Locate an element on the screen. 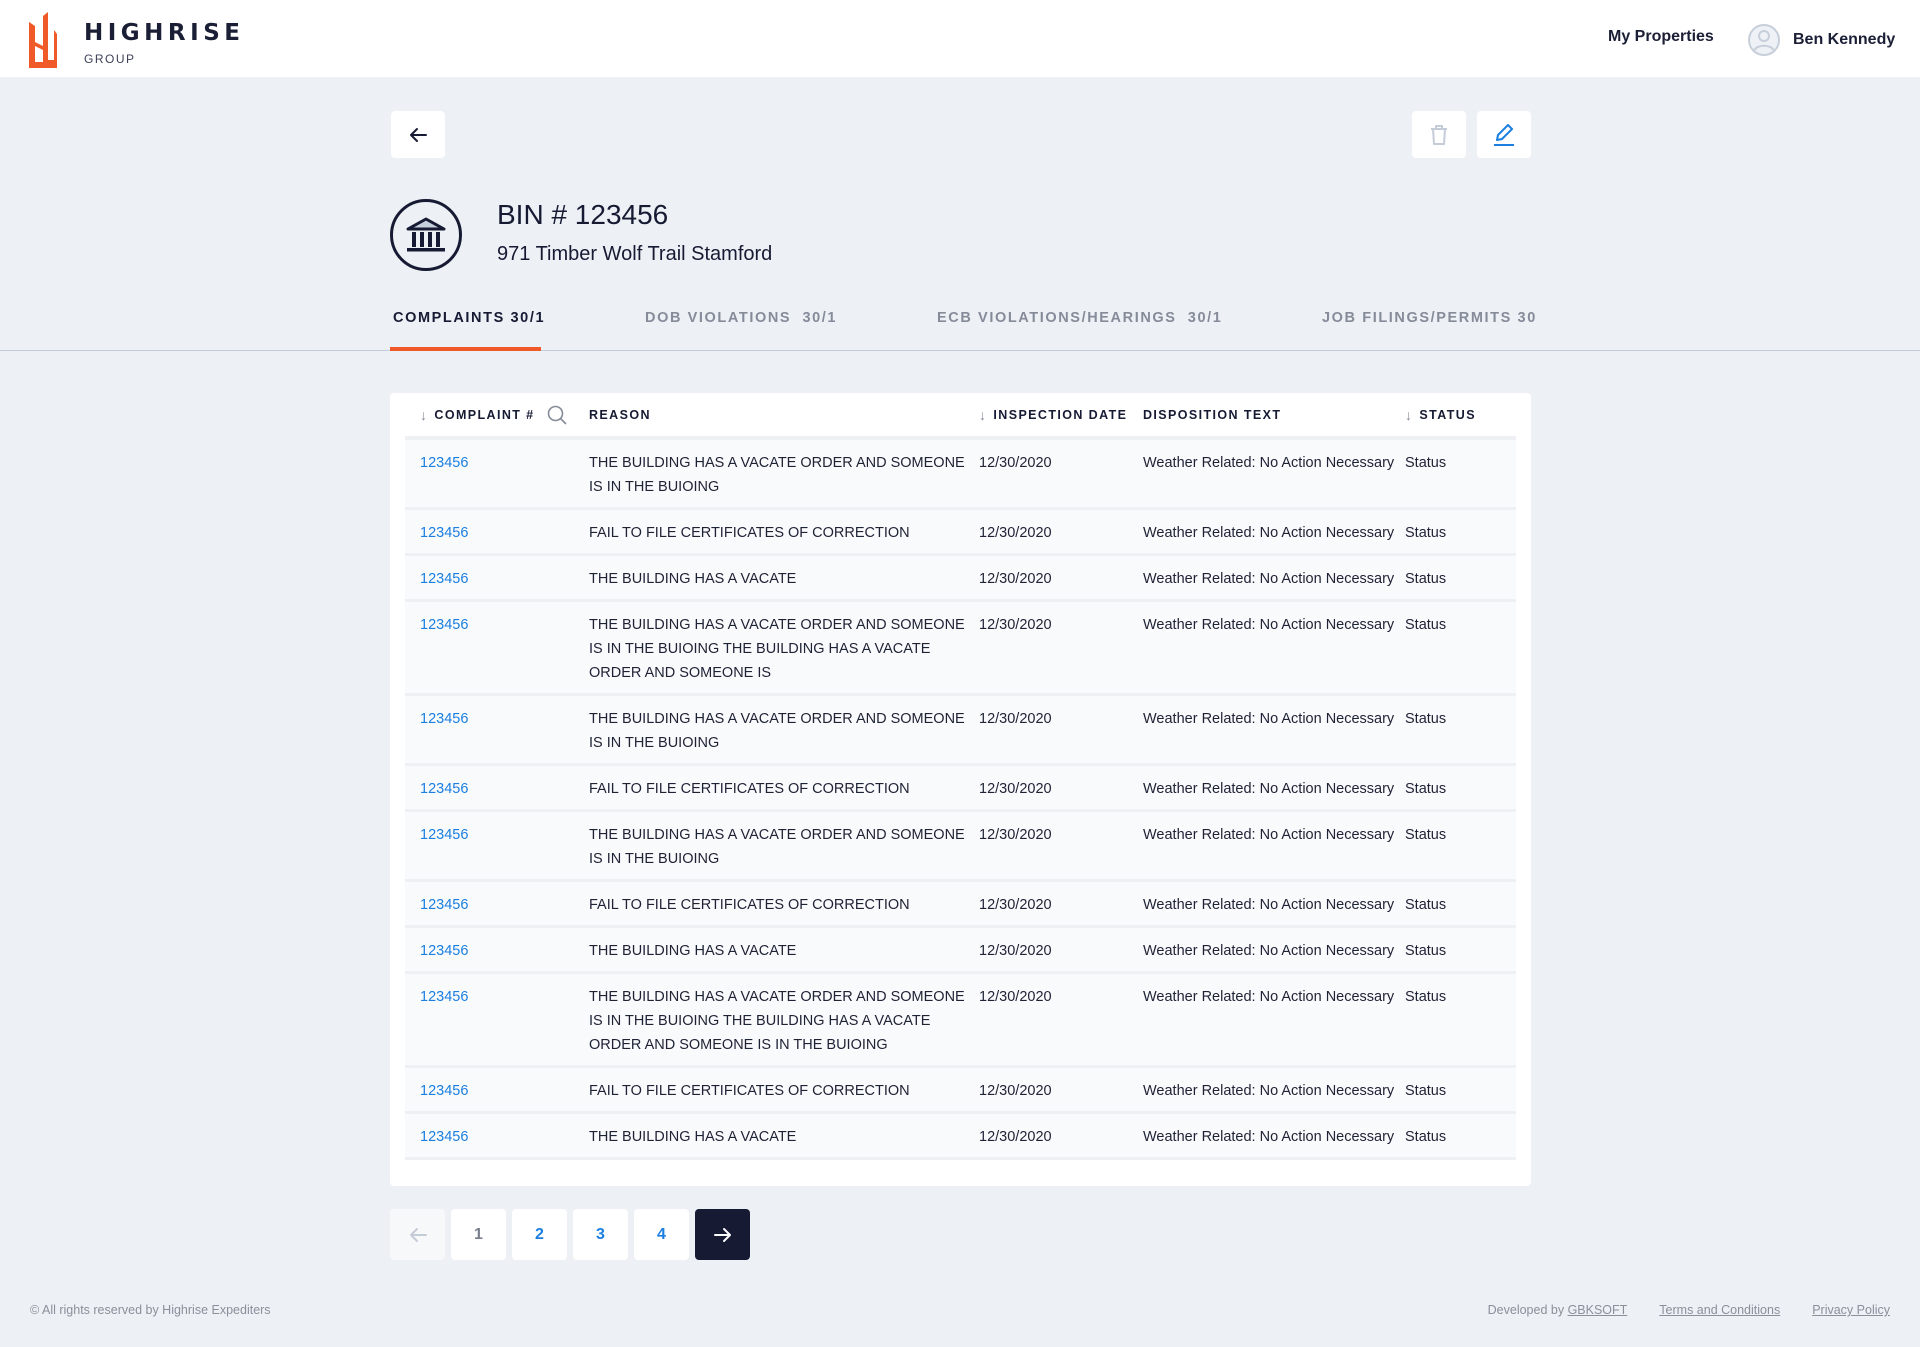 The width and height of the screenshot is (1920, 1347). bank-building-icon is located at coordinates (426, 234).